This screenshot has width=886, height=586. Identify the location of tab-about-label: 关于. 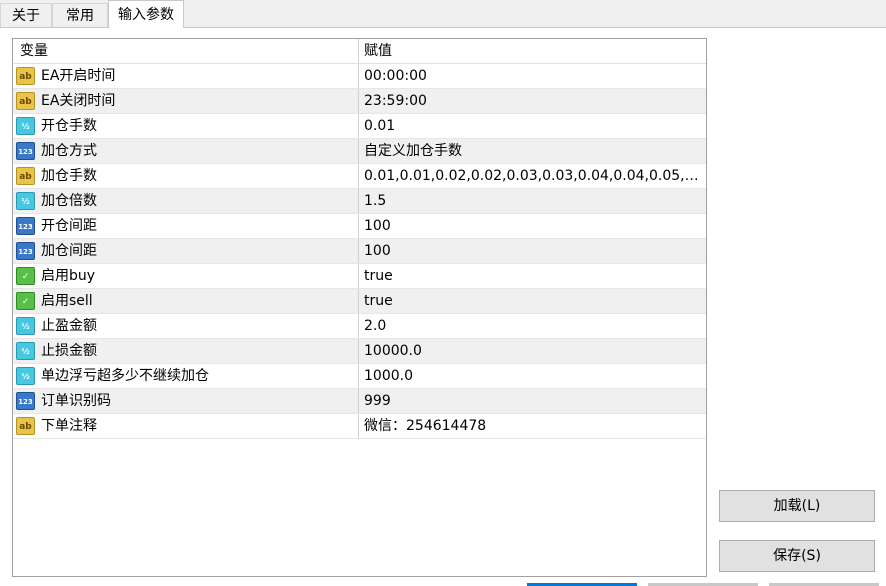
(26, 16).